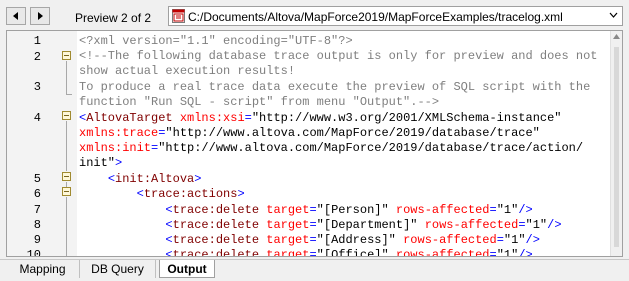 This screenshot has height=281, width=629. Describe the element at coordinates (115, 148) in the screenshot. I see `attribute-name: xmlns:init` at that location.